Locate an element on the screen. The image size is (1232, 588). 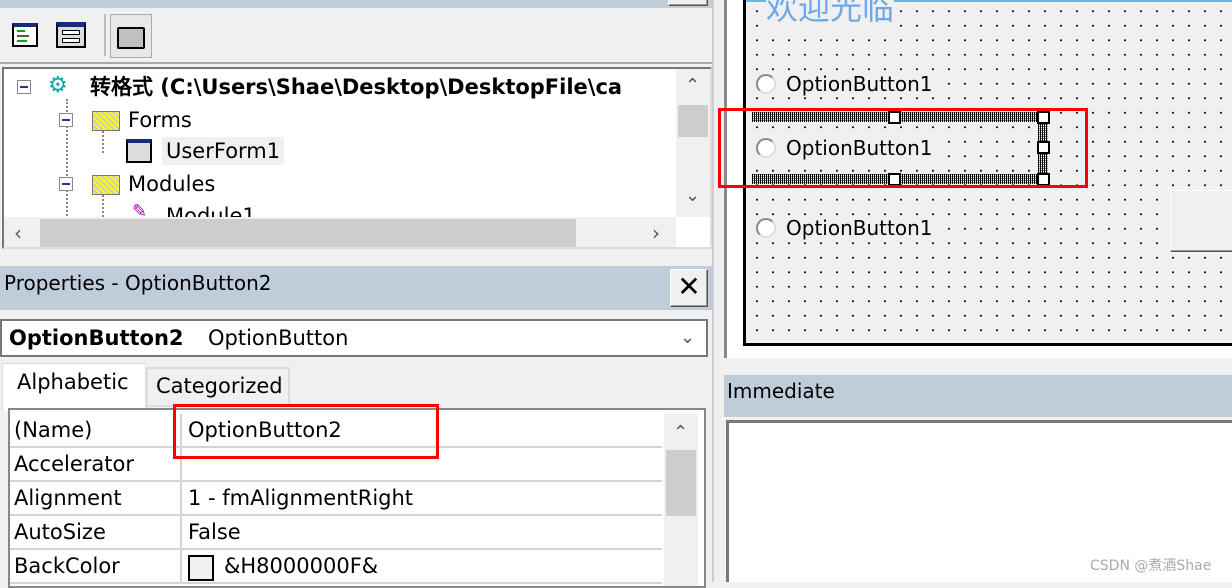
tree-vertical-scrollbar: ⌃ ⌄ is located at coordinates (693, 143).